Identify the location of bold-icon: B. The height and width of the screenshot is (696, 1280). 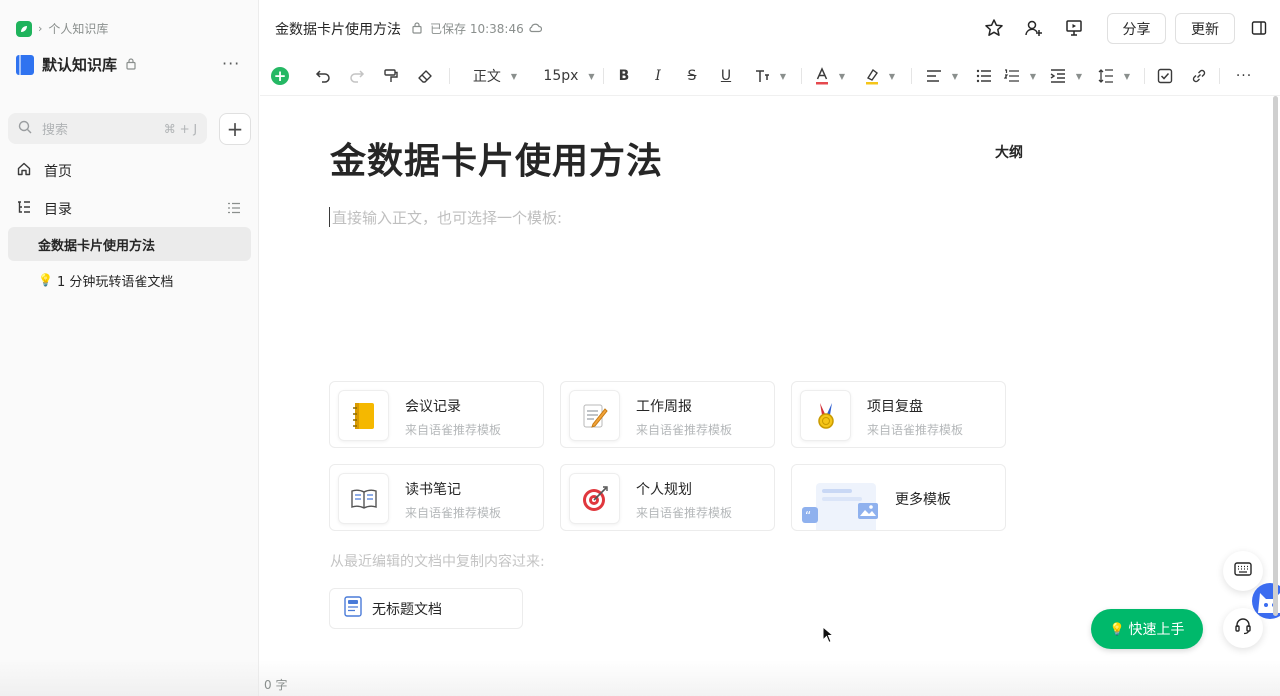
(624, 76).